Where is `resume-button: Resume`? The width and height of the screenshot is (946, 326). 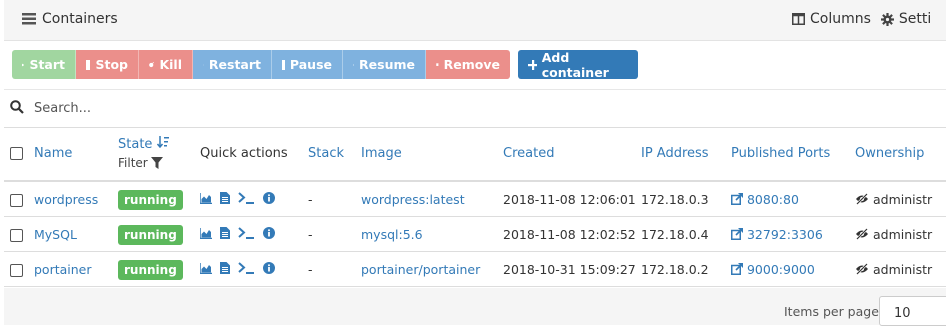 resume-button: Resume is located at coordinates (384, 64).